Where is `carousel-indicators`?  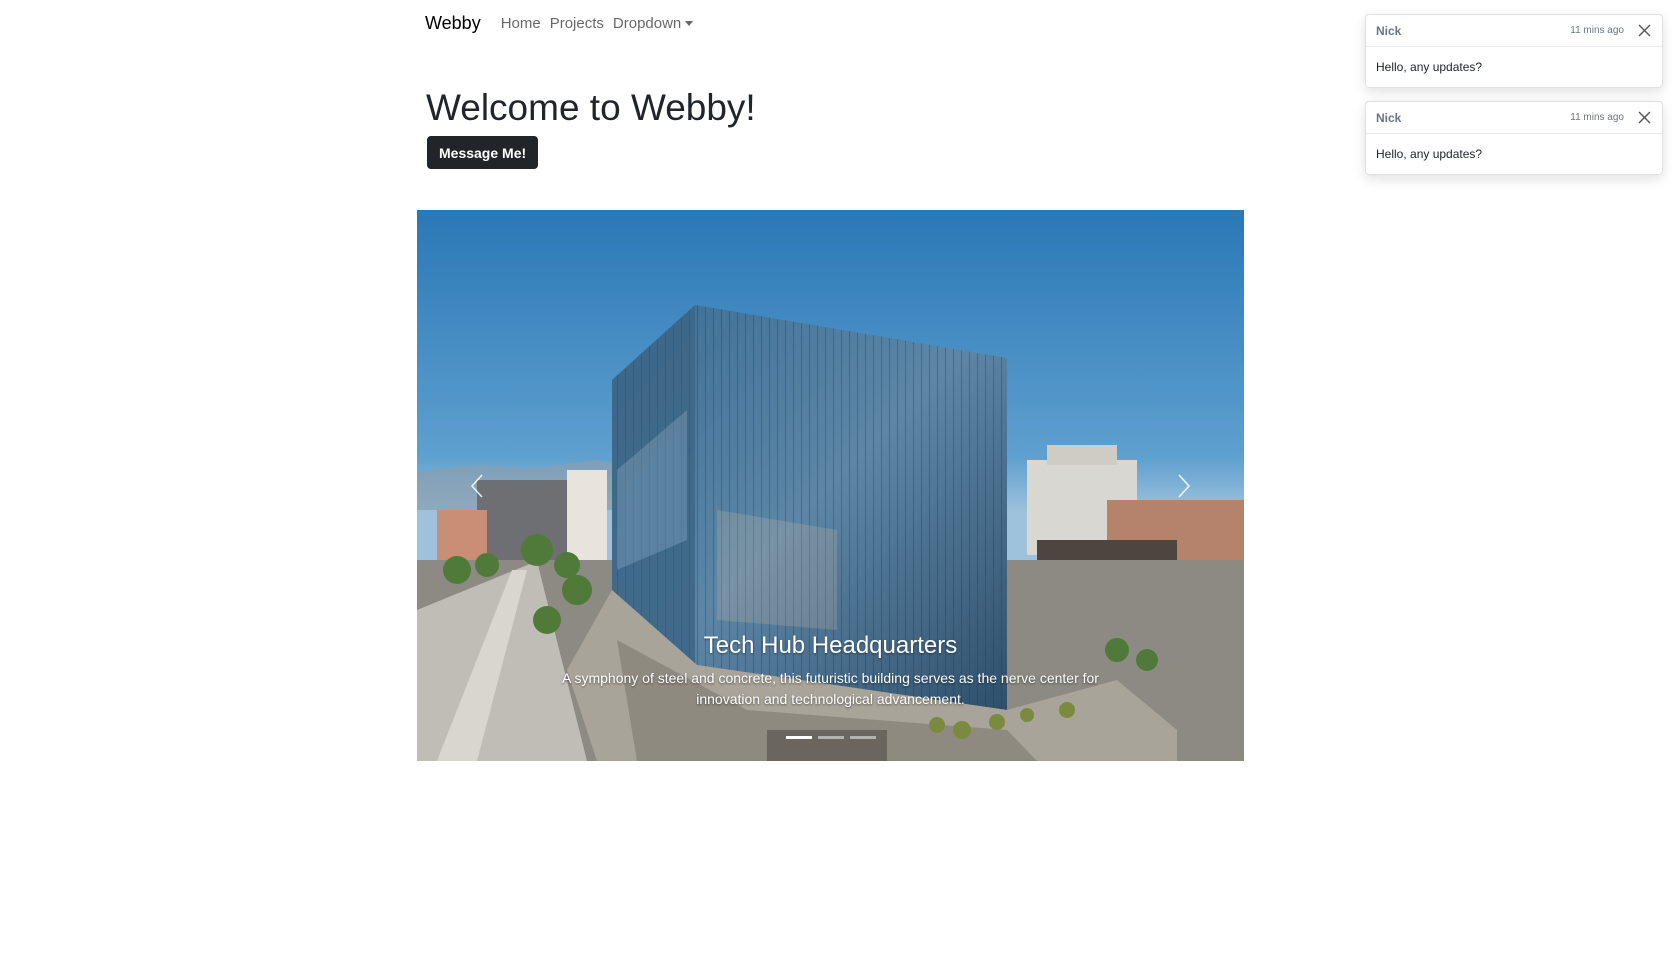
carousel-indicators is located at coordinates (830, 737).